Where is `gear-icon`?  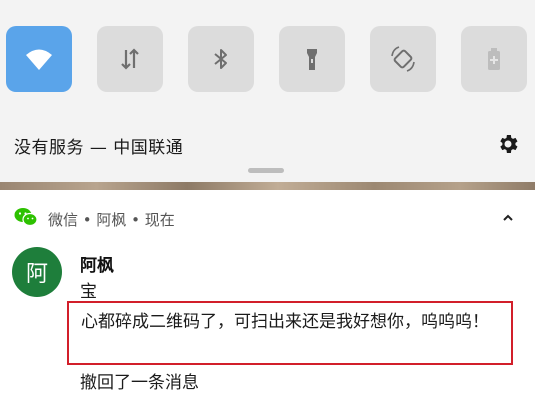
gear-icon is located at coordinates (508, 144).